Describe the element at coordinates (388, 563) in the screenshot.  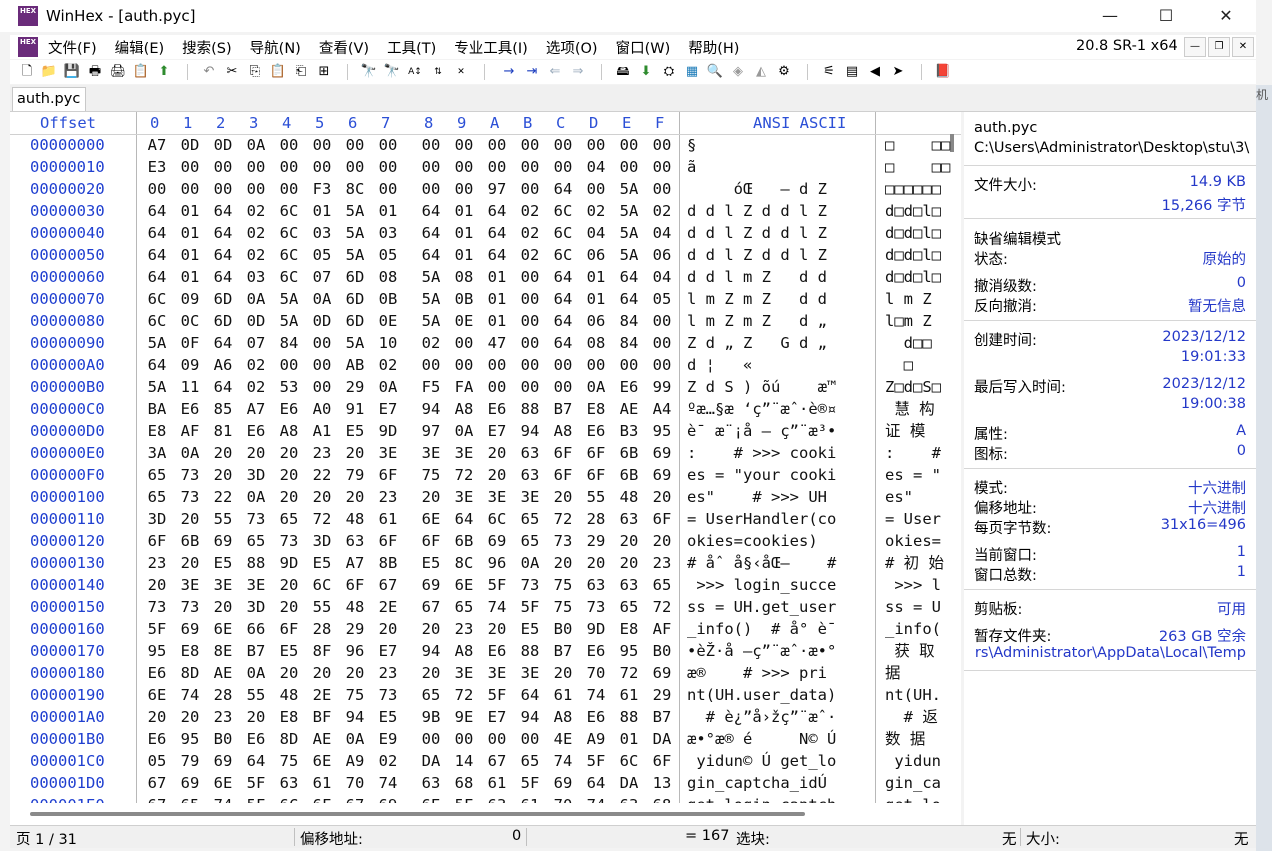
I see `hex-byte: 8B` at that location.